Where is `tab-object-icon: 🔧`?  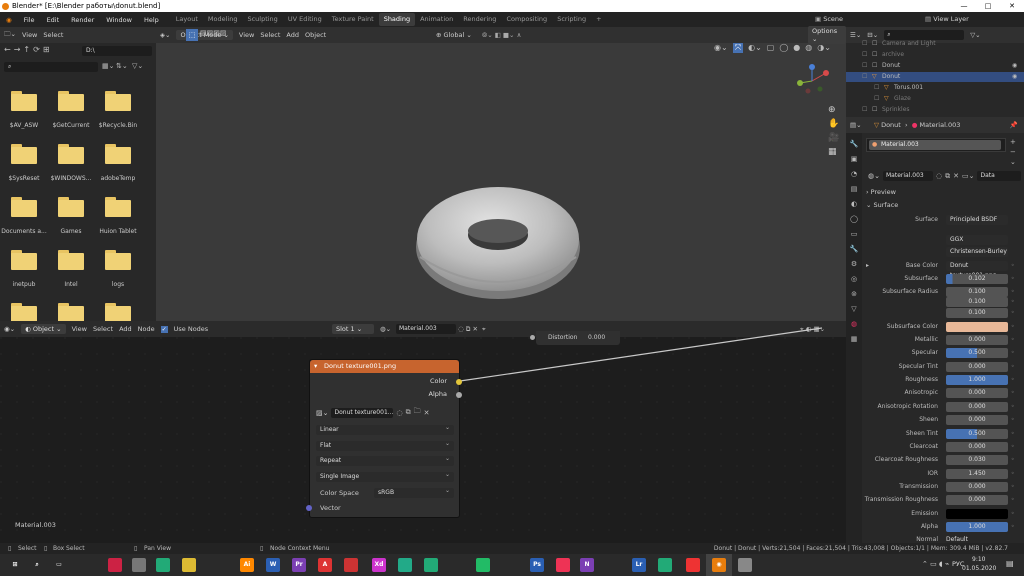
tab-object-icon: 🔧 is located at coordinates (854, 249).